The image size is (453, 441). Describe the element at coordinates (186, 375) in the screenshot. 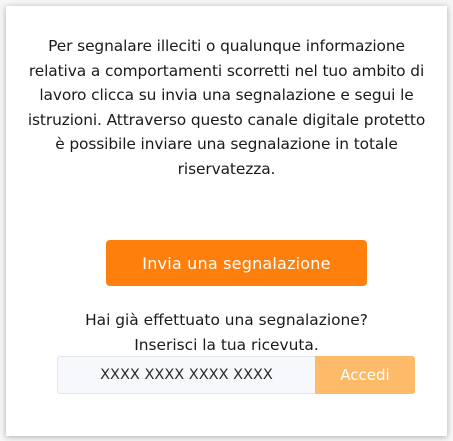

I see `receipt-code-input` at that location.